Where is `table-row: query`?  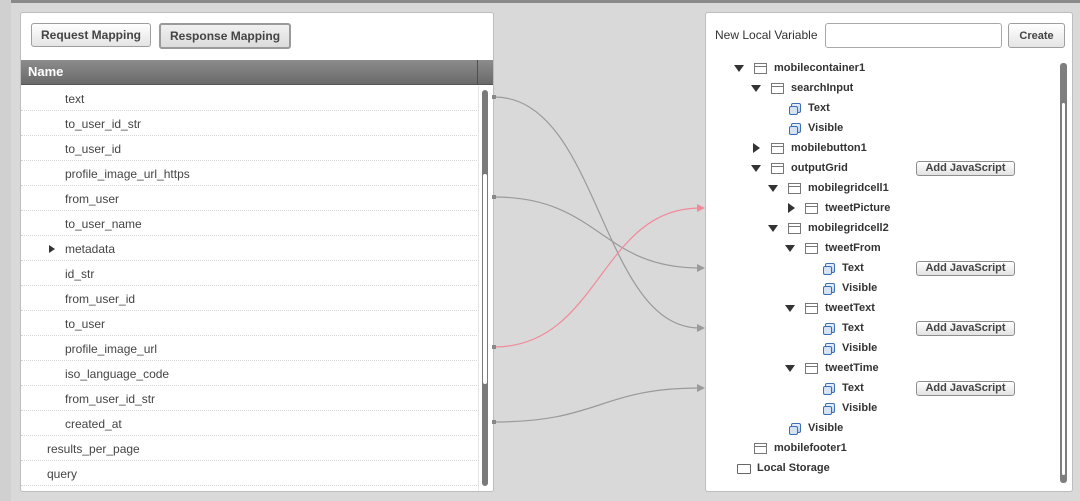 table-row: query is located at coordinates (249, 473).